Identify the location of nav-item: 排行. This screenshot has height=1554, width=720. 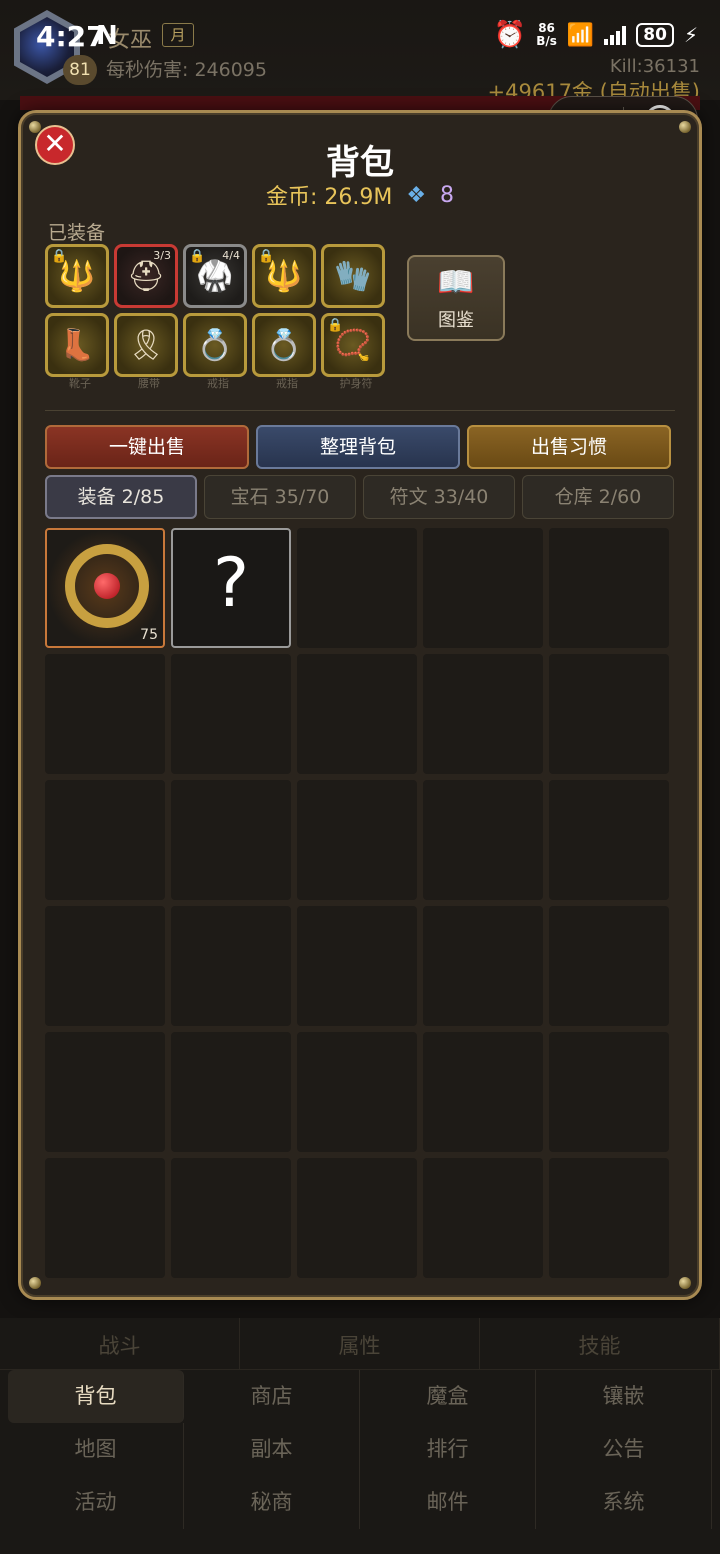
(448, 1449).